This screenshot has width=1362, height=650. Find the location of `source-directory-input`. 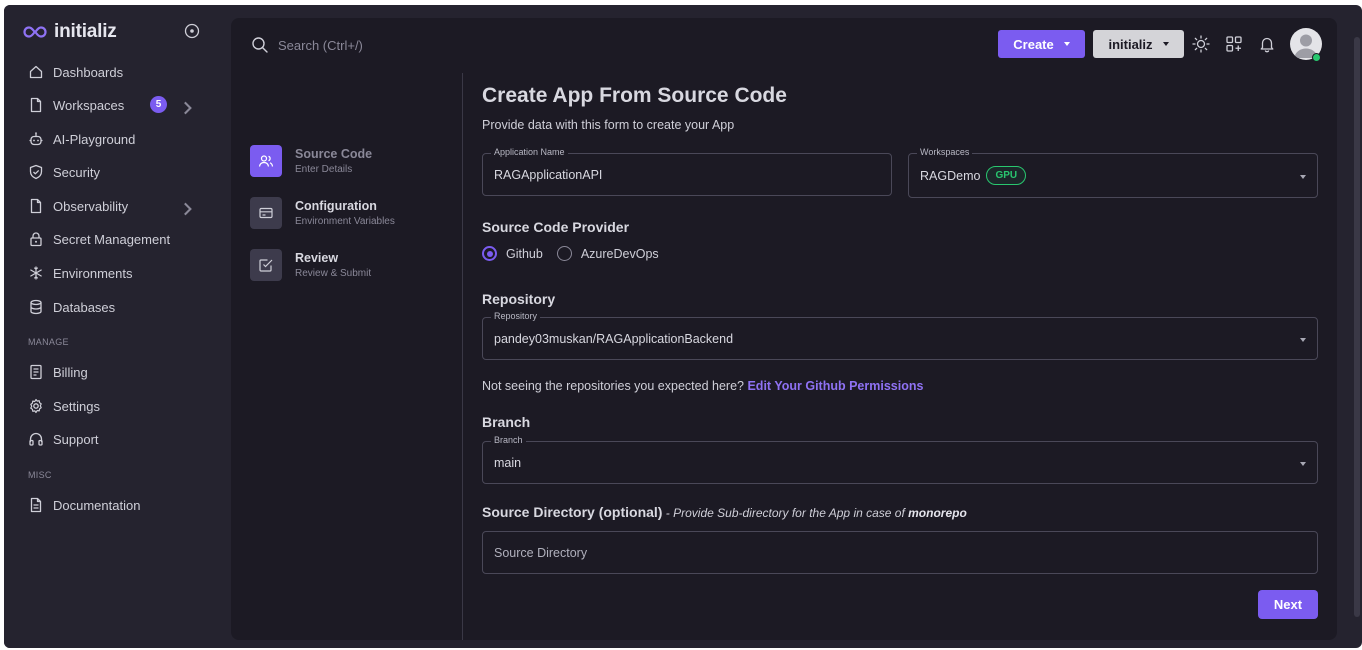

source-directory-input is located at coordinates (900, 552).